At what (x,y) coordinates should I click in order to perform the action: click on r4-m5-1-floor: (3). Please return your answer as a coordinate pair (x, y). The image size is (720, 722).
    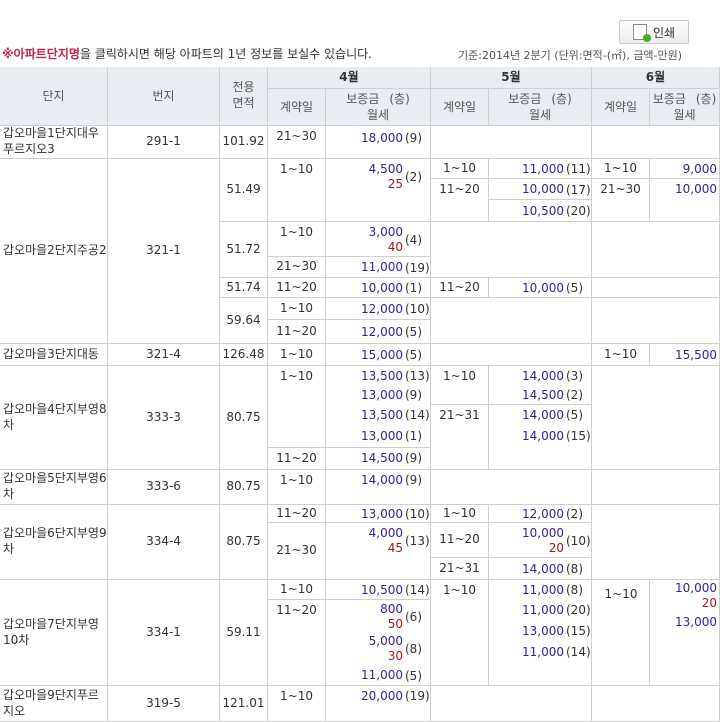
    Looking at the image, I should click on (574, 376).